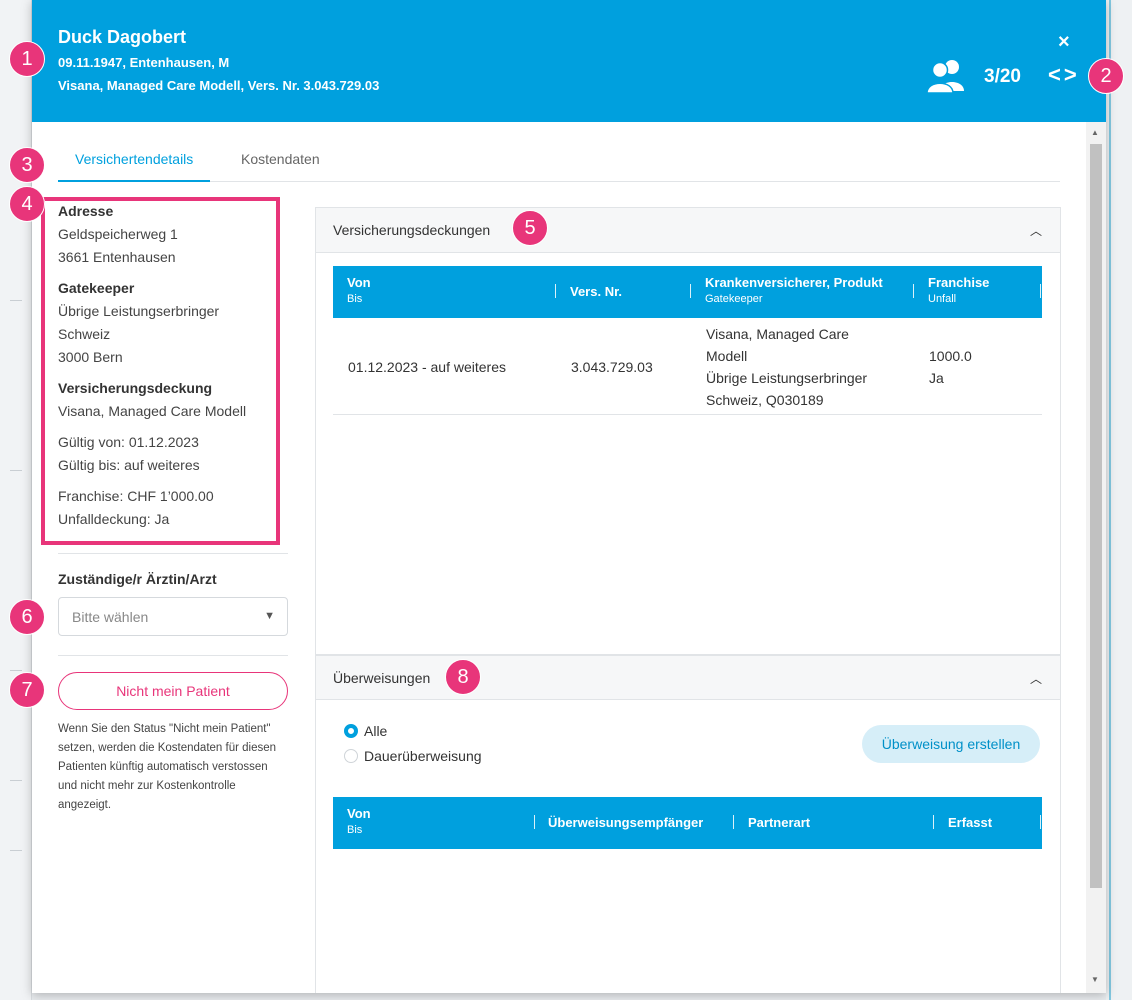 This screenshot has height=1000, width=1132. Describe the element at coordinates (950, 367) in the screenshot. I see `coverage-franchise: 1000.0 Ja` at that location.